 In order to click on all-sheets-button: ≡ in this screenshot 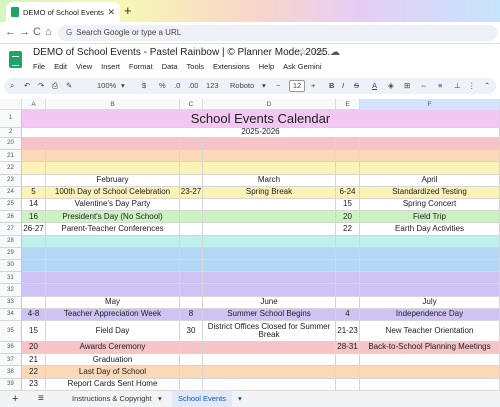, I will do `click(41, 399)`.